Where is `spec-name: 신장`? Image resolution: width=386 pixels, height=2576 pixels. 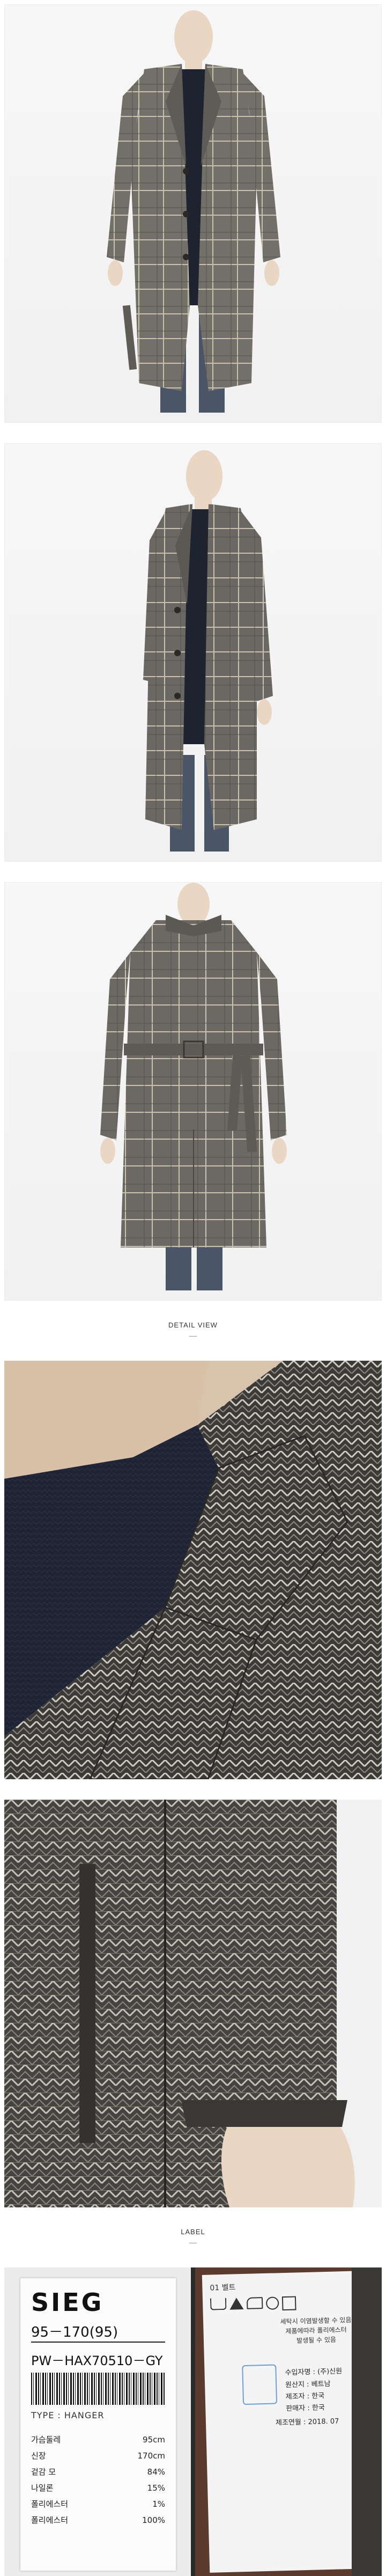 spec-name: 신장 is located at coordinates (38, 2456).